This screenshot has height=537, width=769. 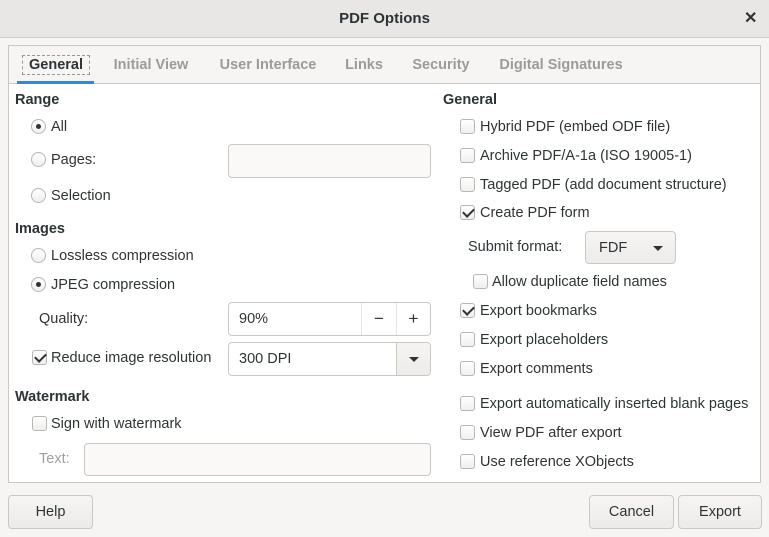 I want to click on create-form-checkbox, so click(x=467, y=212).